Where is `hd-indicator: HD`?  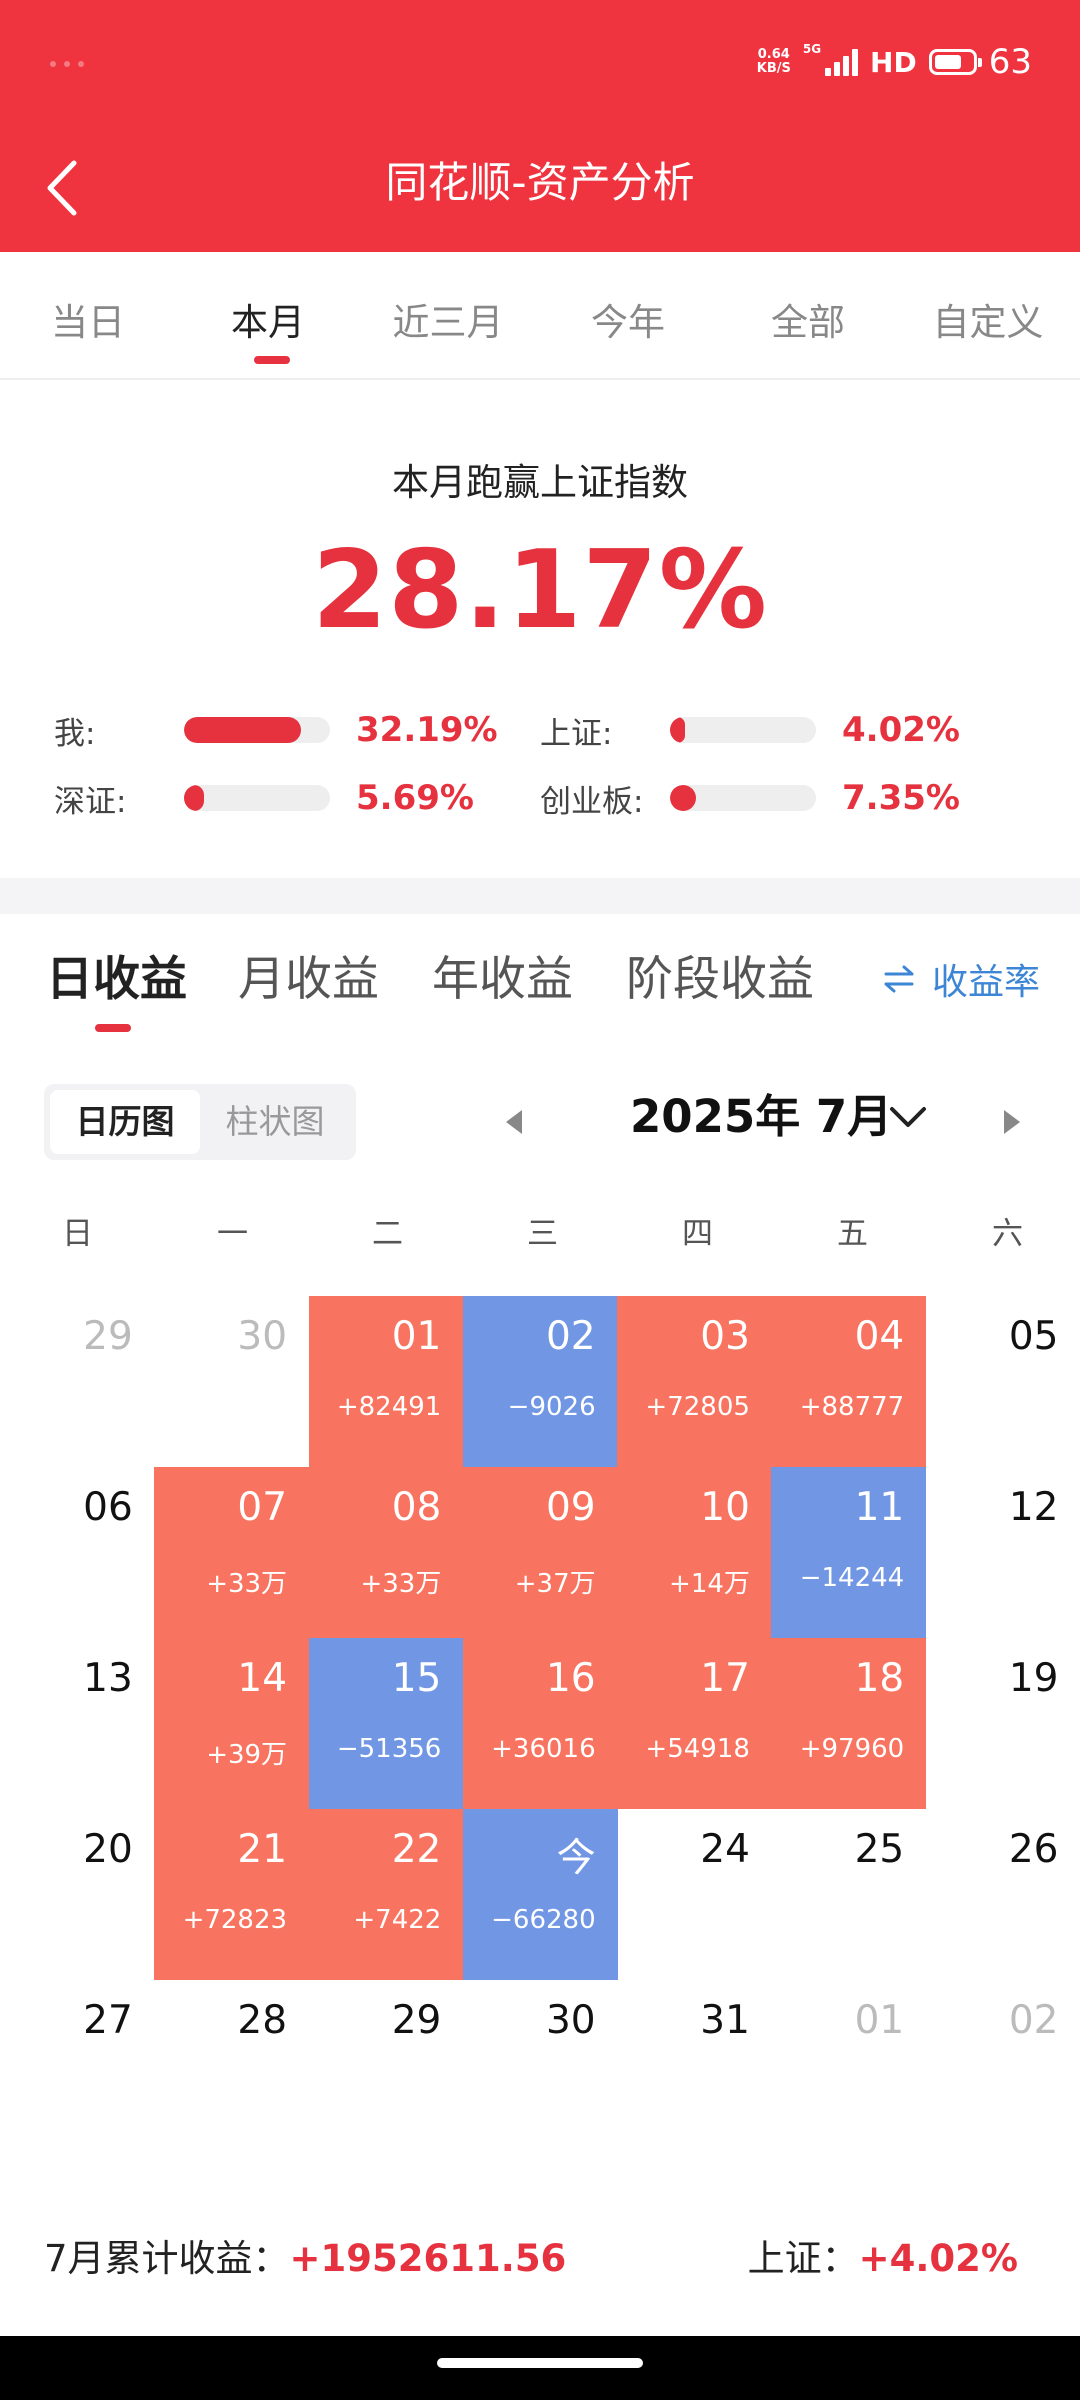 hd-indicator: HD is located at coordinates (893, 62).